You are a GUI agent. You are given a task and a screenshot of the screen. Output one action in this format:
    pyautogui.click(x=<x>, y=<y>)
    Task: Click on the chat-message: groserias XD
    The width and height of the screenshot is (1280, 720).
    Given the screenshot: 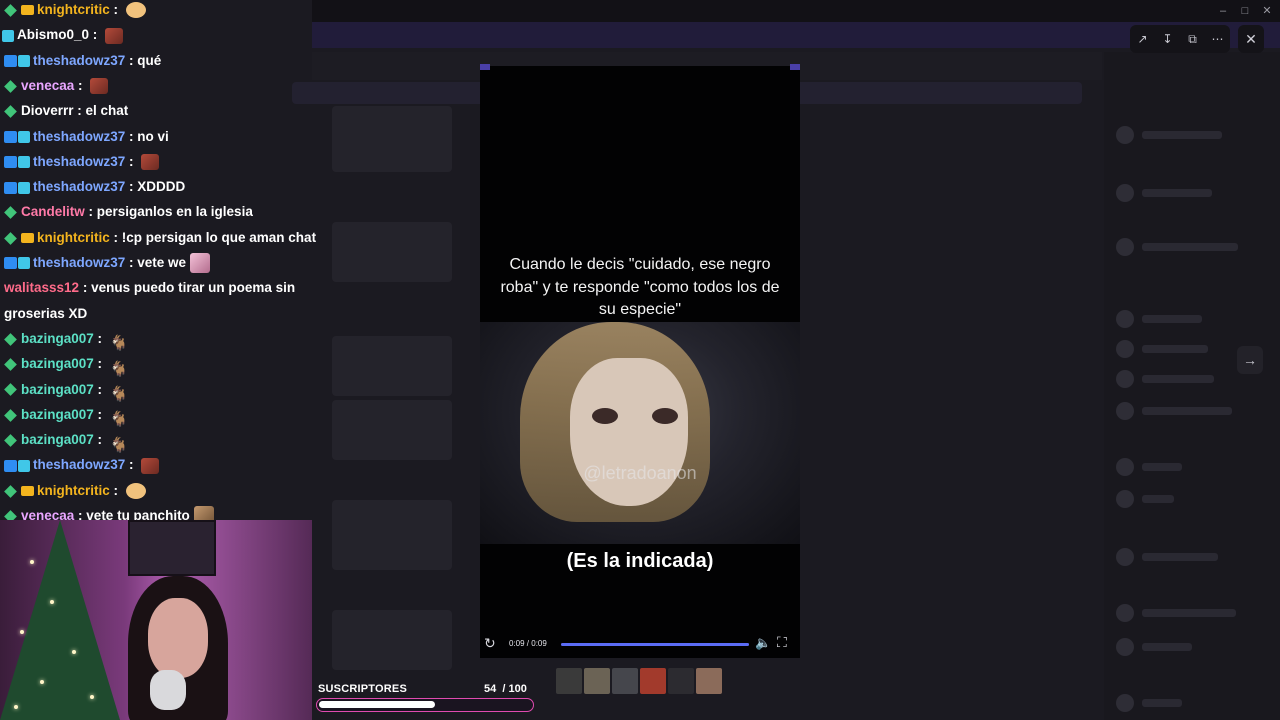 What is the action you would take?
    pyautogui.click(x=45, y=313)
    